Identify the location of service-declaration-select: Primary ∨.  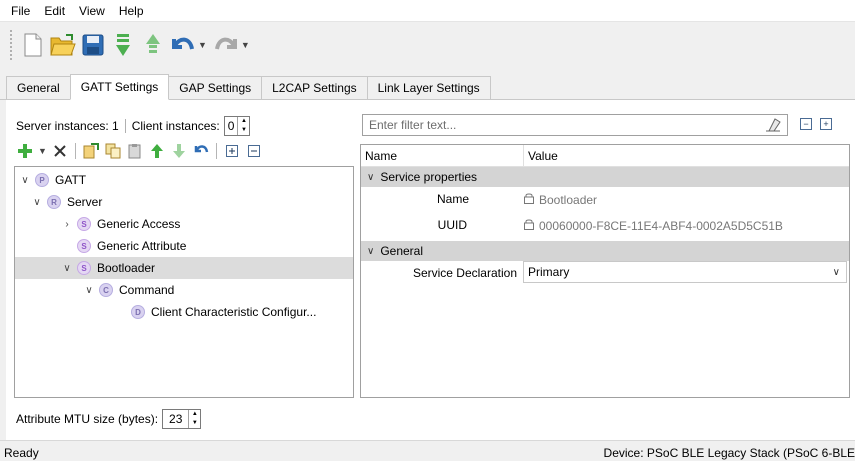
(685, 272).